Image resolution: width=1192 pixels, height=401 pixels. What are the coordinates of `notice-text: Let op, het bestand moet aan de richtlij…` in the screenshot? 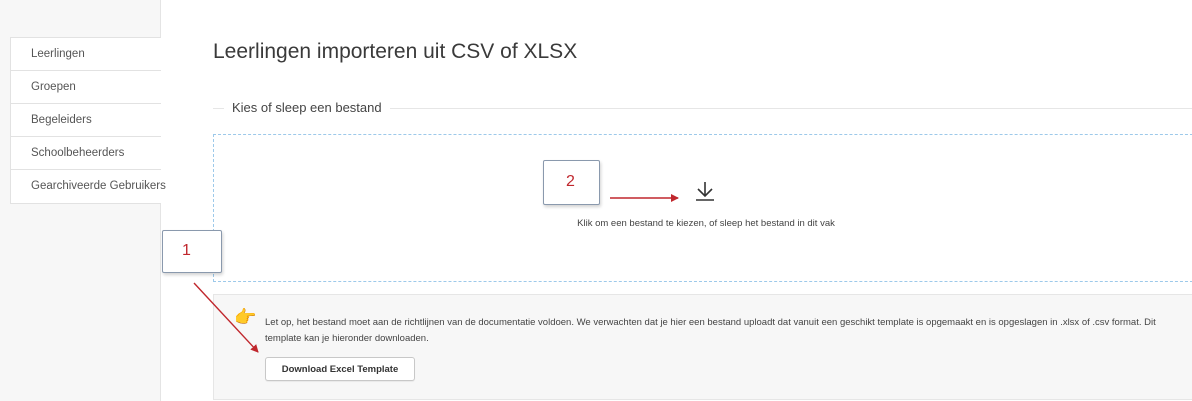 It's located at (710, 330).